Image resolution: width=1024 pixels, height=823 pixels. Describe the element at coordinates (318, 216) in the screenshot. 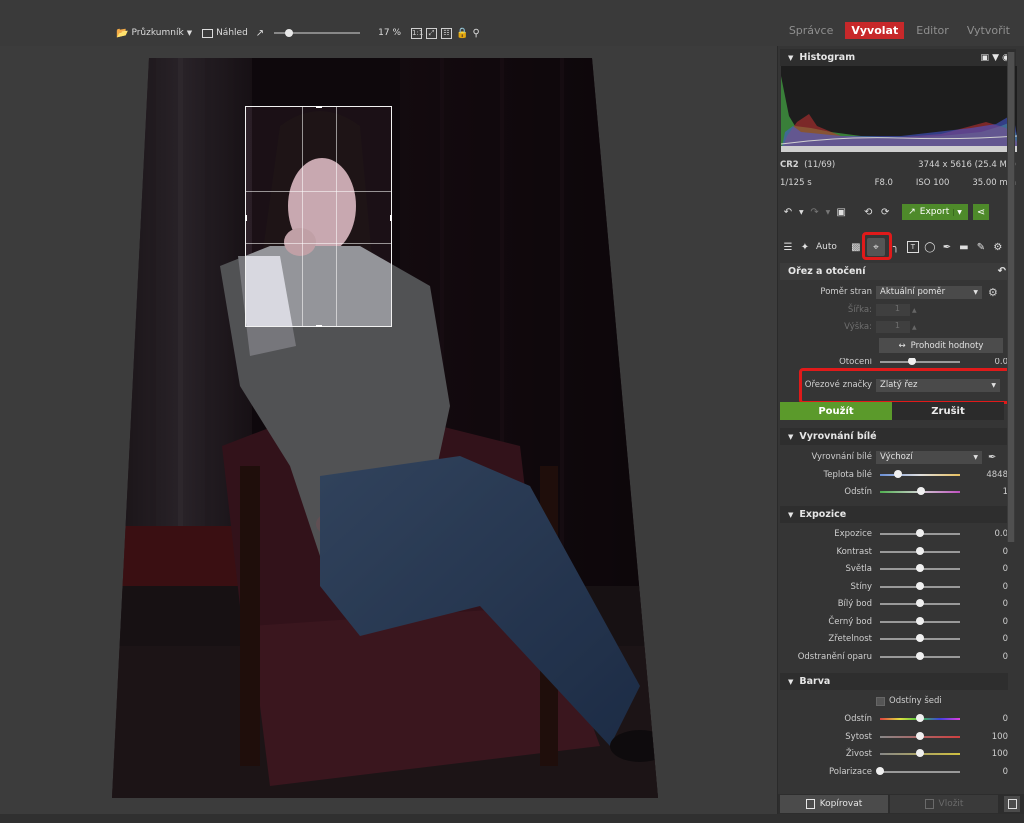

I see `crop-frame` at that location.